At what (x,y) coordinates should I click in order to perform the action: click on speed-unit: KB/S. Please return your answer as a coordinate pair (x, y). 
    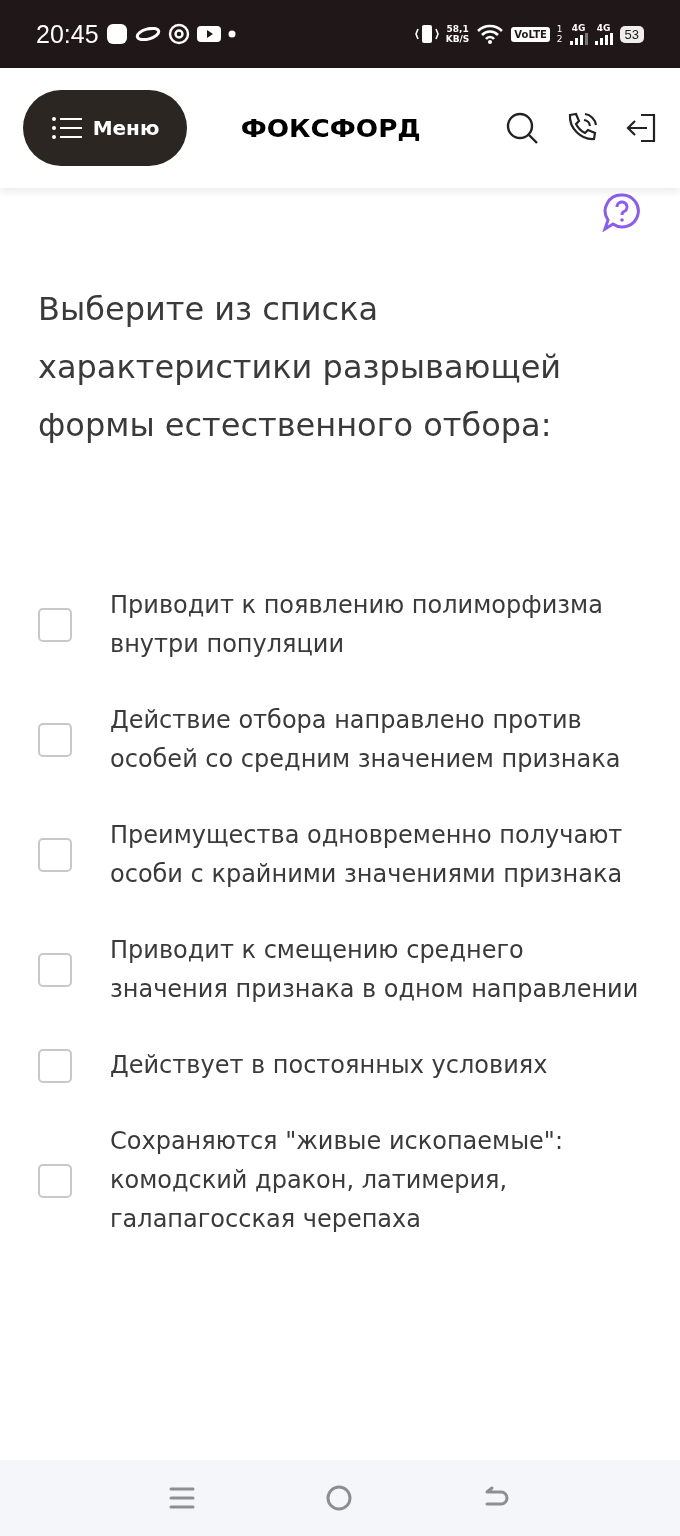
    Looking at the image, I should click on (457, 39).